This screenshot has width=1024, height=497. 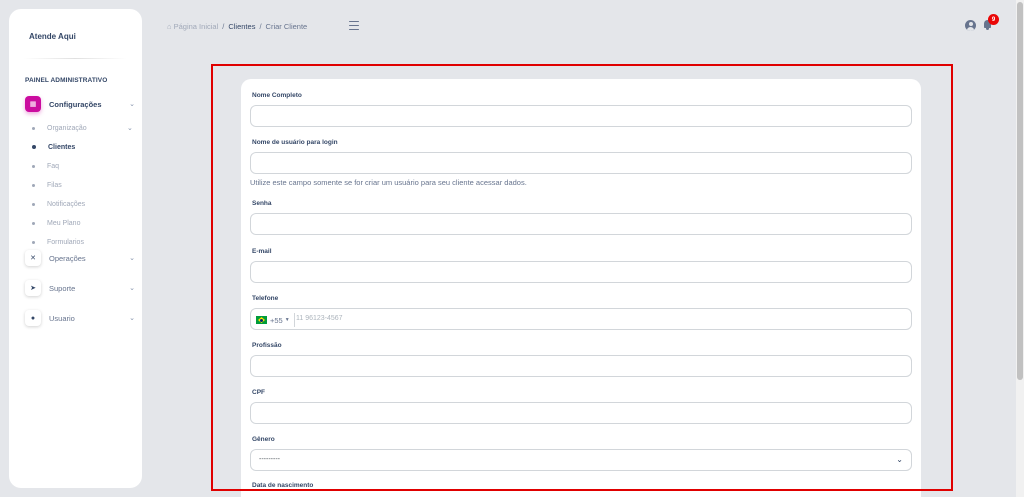 I want to click on notification-badge: 9, so click(x=993, y=19).